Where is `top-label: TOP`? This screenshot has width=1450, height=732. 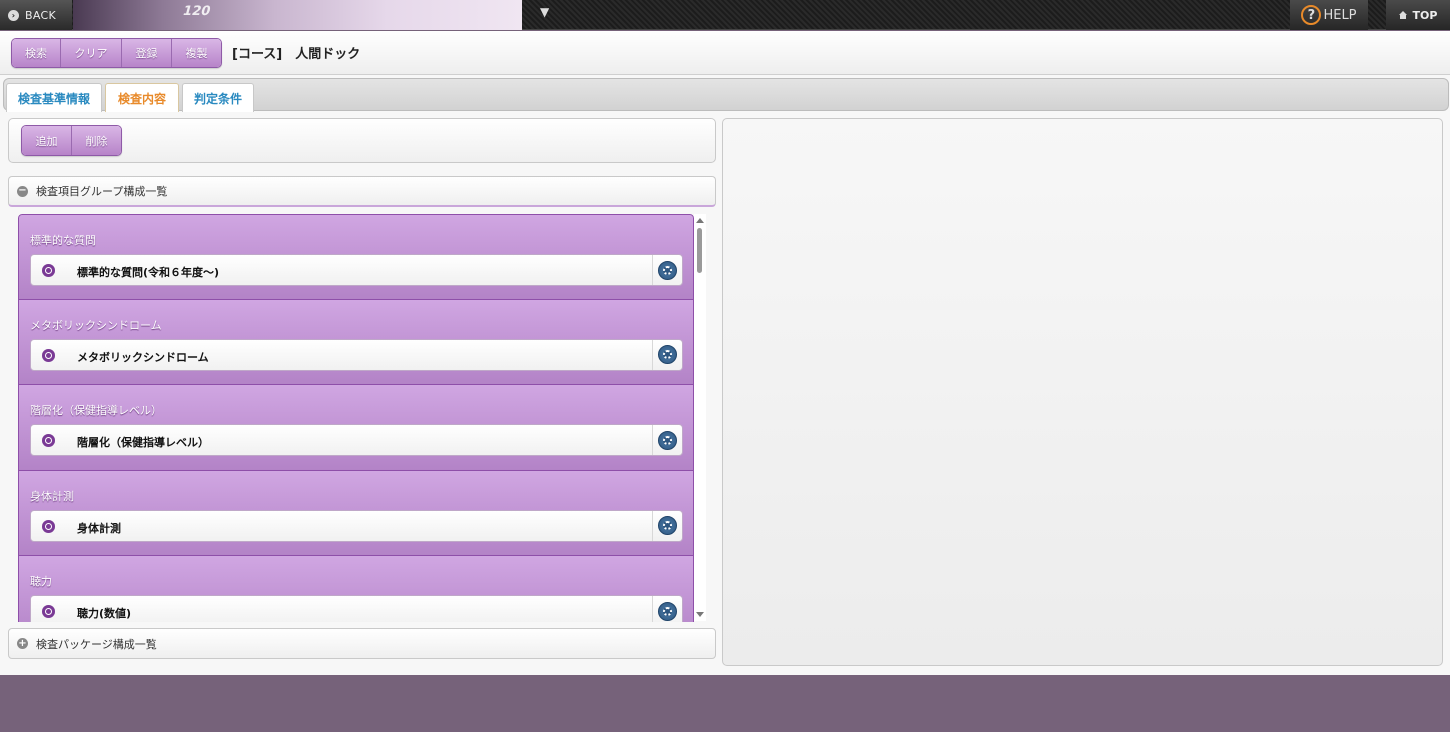
top-label: TOP is located at coordinates (1425, 15).